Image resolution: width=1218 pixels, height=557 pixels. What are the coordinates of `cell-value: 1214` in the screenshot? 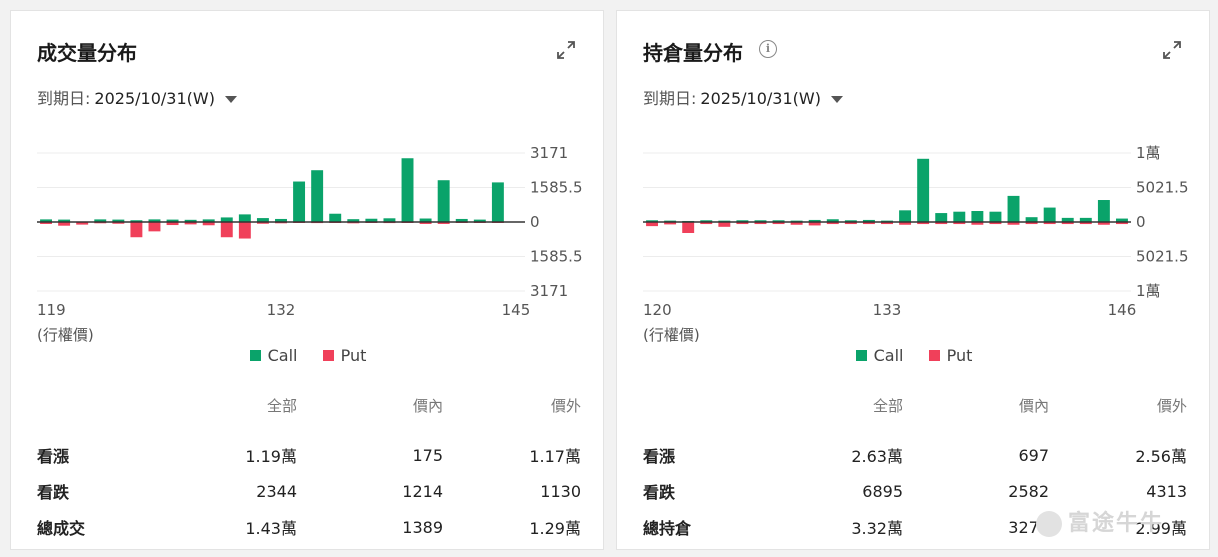 It's located at (422, 491).